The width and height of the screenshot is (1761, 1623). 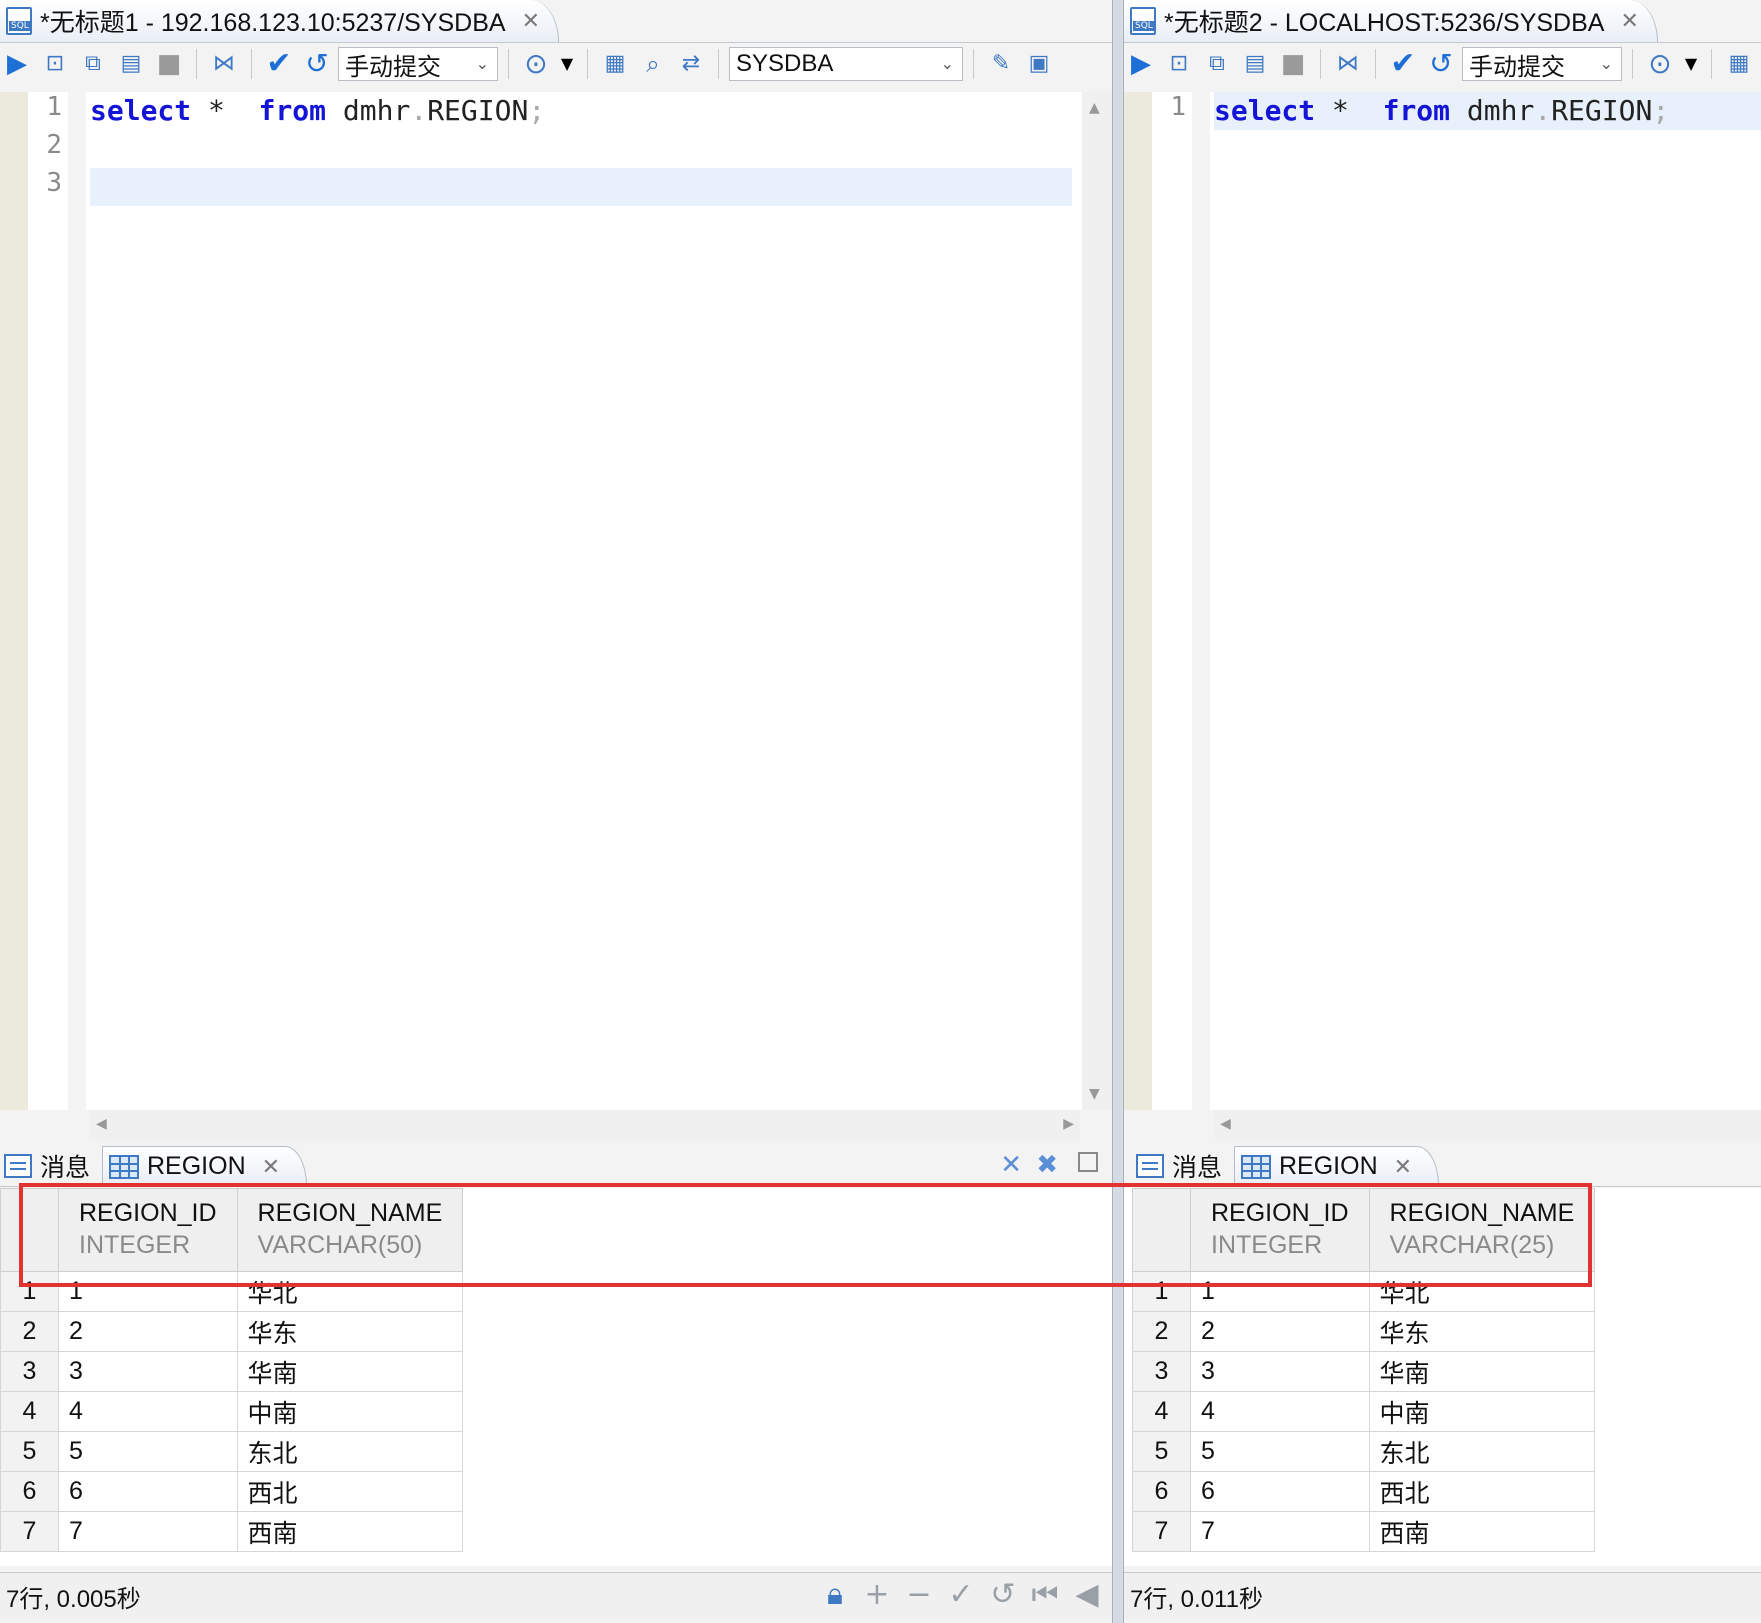 What do you see at coordinates (1118, 811) in the screenshot?
I see `pane-splitter` at bounding box center [1118, 811].